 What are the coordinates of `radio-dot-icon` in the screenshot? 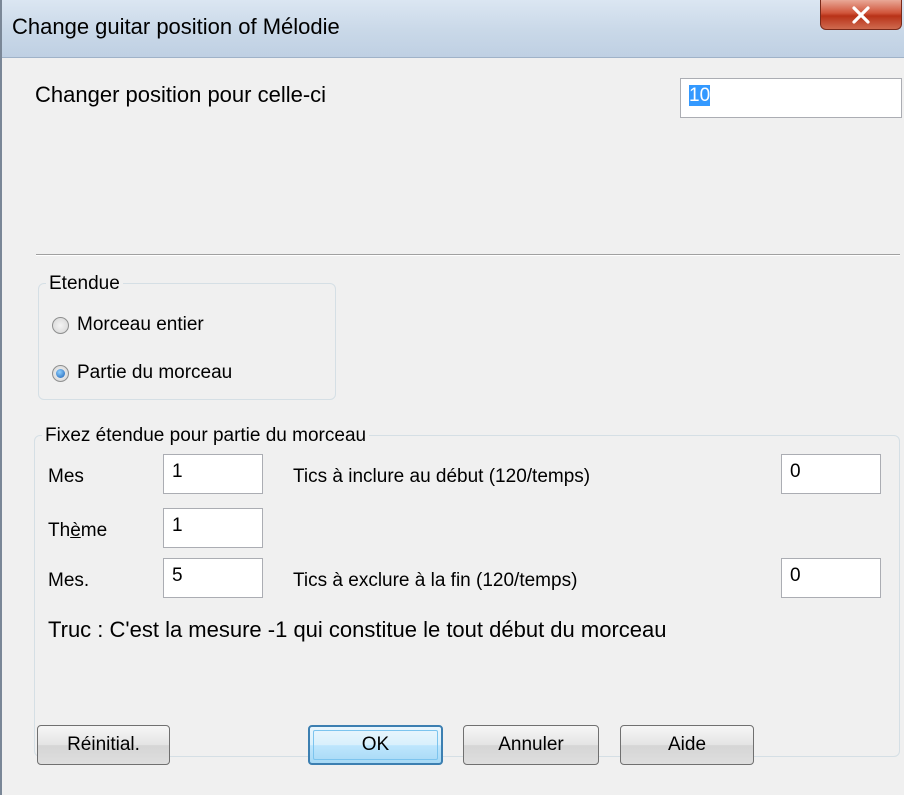 It's located at (60, 373).